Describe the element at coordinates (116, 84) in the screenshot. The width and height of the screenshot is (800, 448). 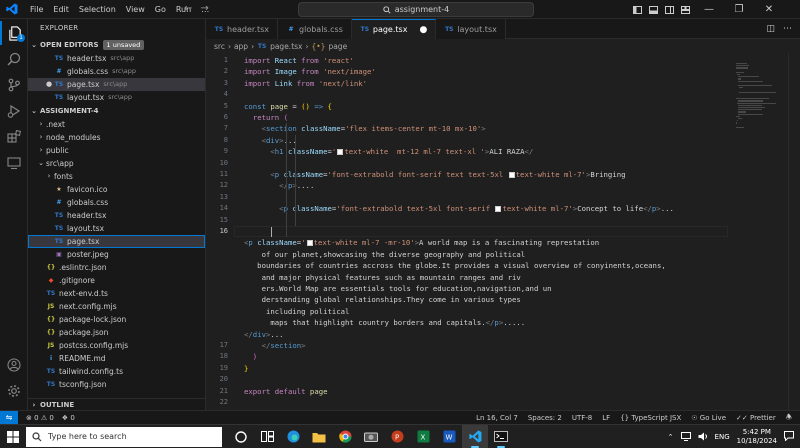
I see `open-editor-item: ● TS page.tsx src\app` at that location.